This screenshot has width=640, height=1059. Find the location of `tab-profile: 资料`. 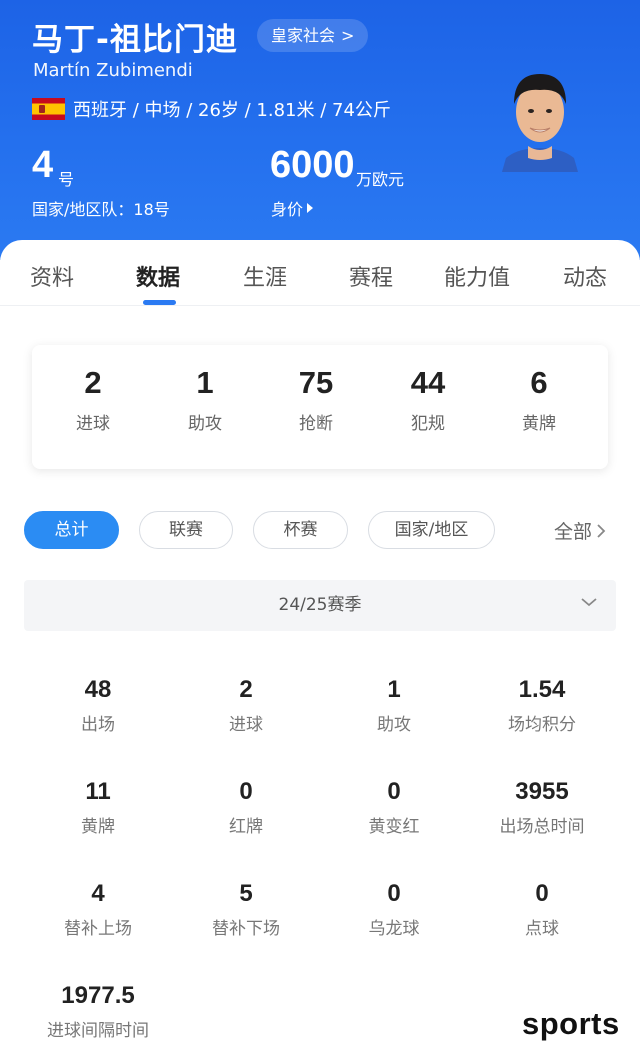

tab-profile: 资料 is located at coordinates (52, 276).